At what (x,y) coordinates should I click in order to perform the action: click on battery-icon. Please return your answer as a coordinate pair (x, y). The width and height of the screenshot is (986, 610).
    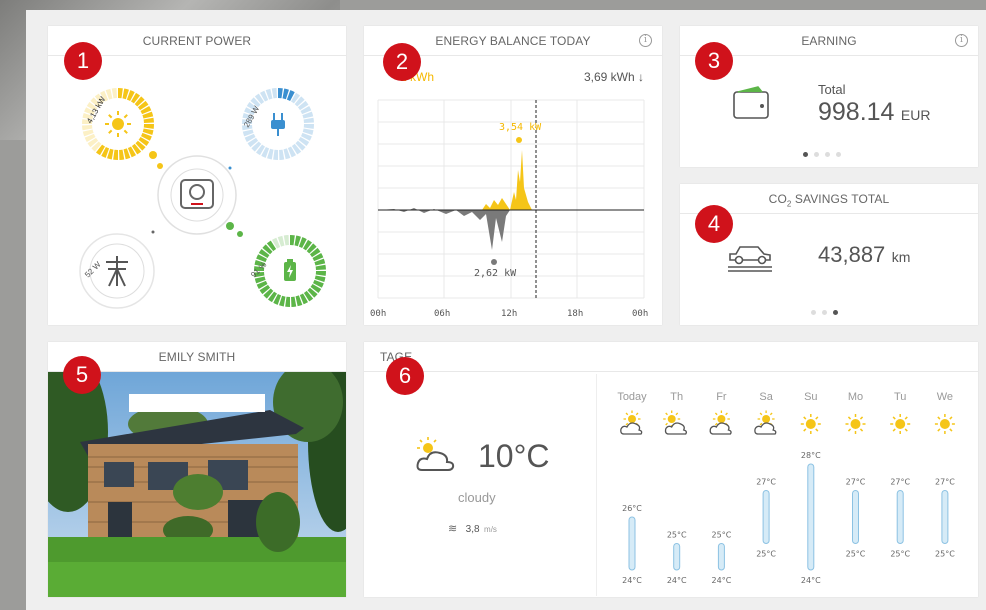
    Looking at the image, I should click on (290, 270).